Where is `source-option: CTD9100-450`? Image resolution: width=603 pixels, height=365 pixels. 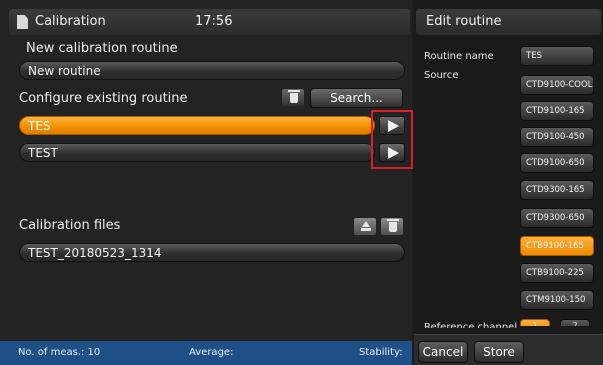
source-option: CTD9100-450 is located at coordinates (557, 137).